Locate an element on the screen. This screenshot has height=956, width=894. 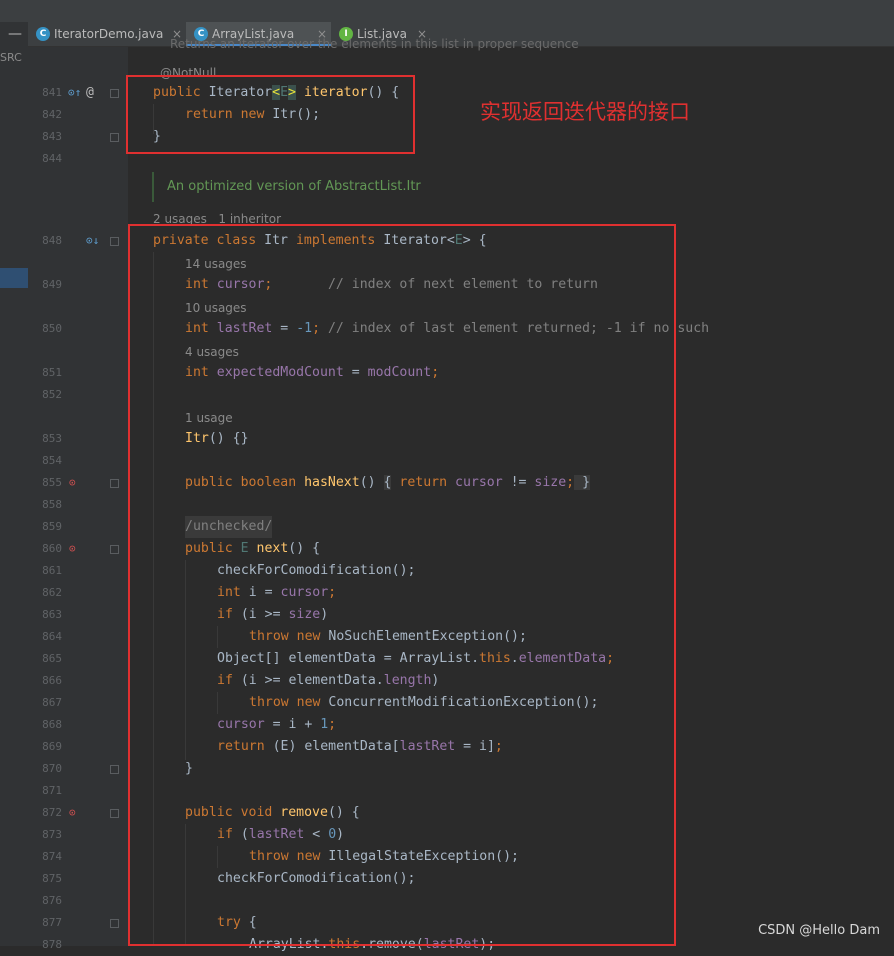
tab-iteratordemo: C IteratorDemo.java × is located at coordinates (107, 34).